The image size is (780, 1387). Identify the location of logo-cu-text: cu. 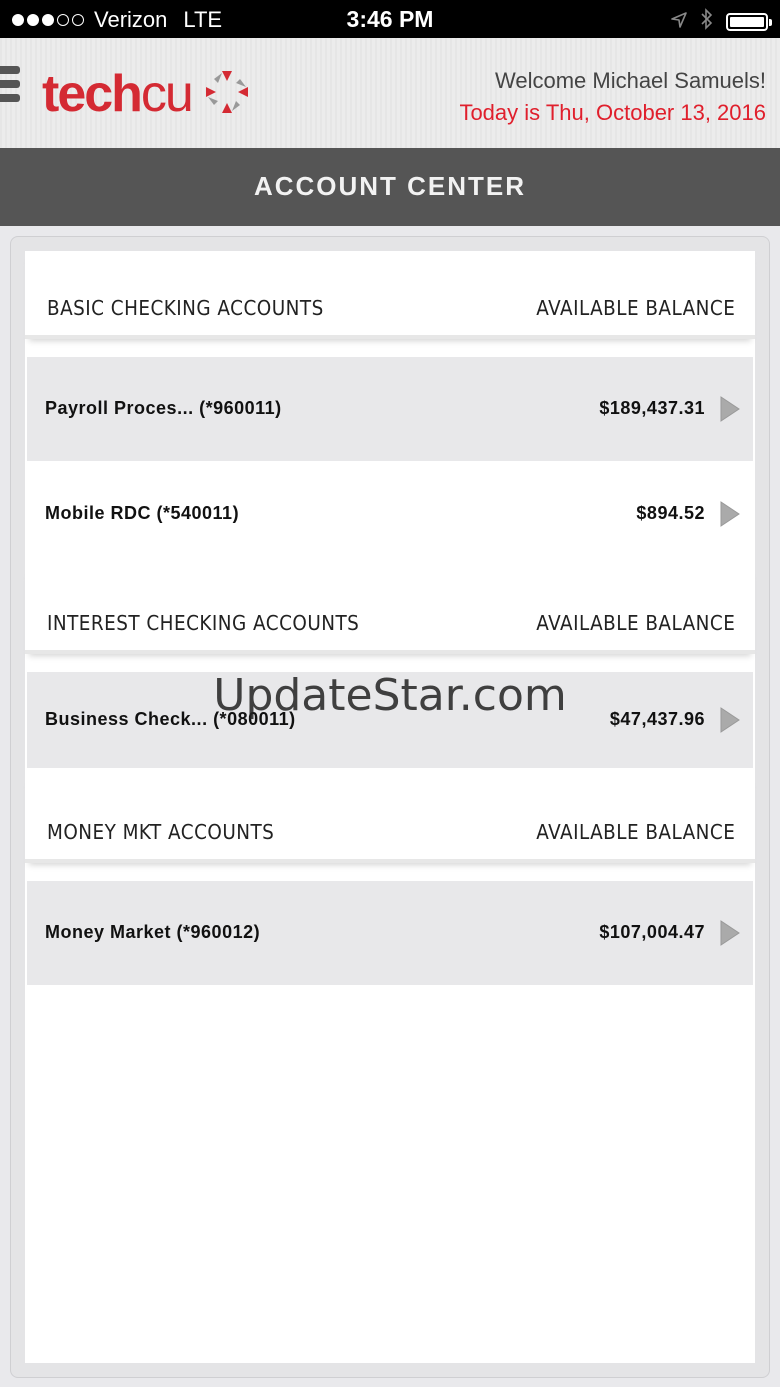
(167, 94).